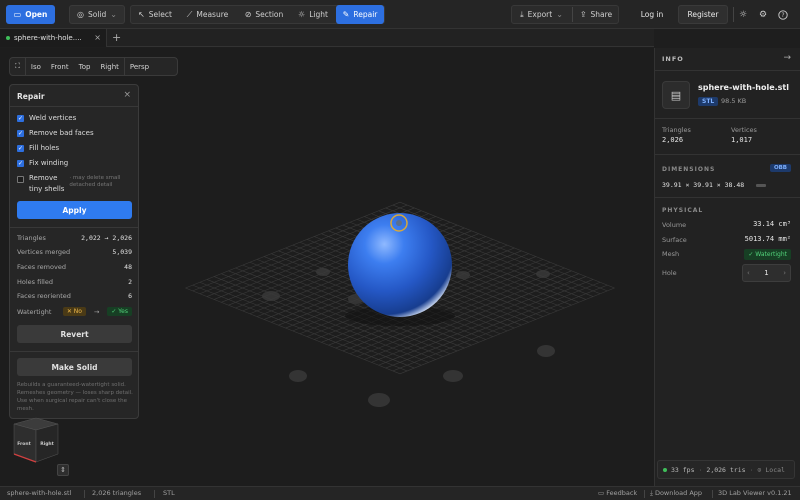  I want to click on remove-bad-faces-checkbox: ✓ Remove bad faces, so click(55, 133).